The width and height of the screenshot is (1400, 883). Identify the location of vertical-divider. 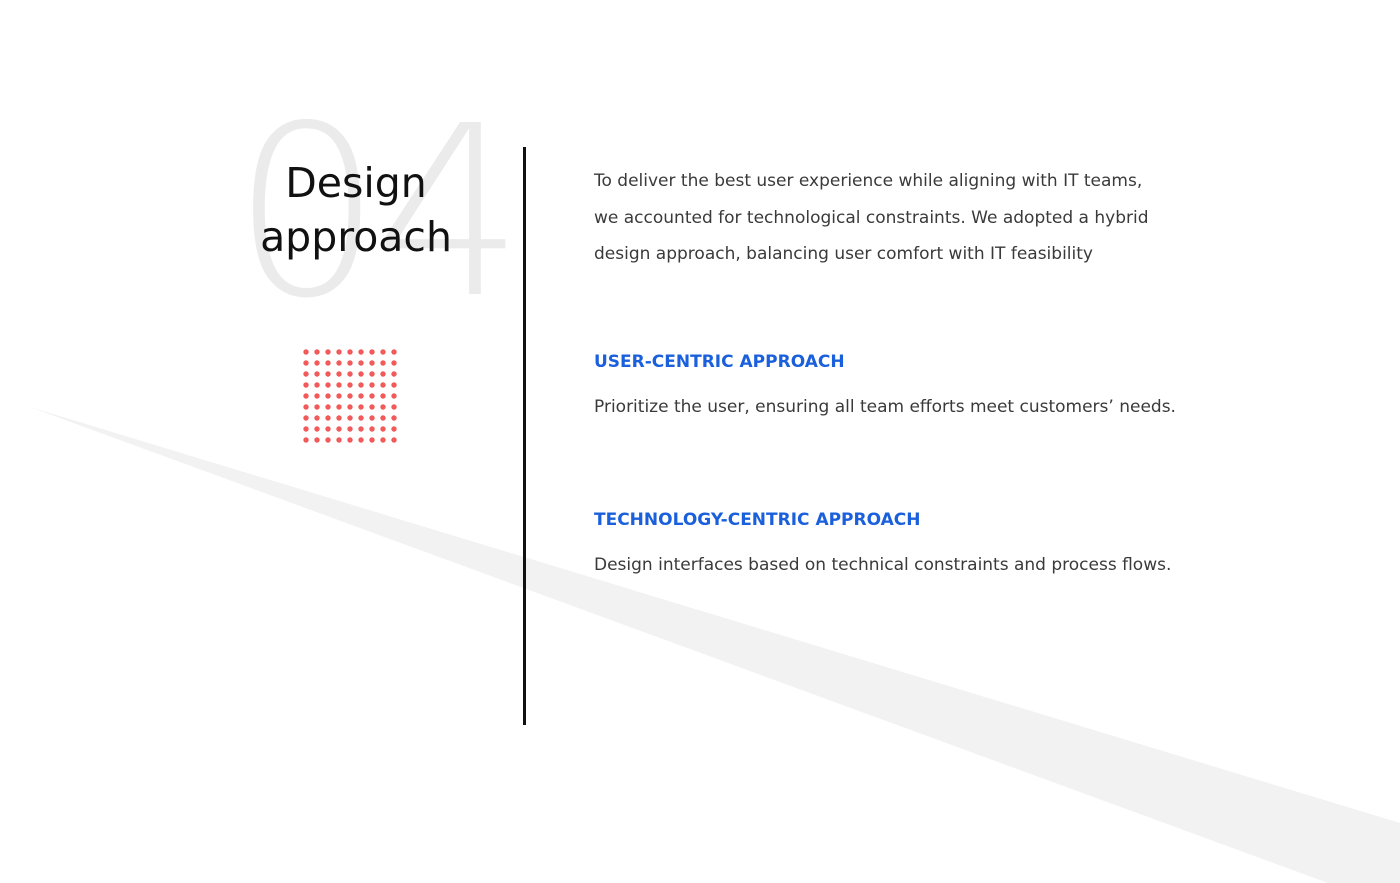
(524, 436).